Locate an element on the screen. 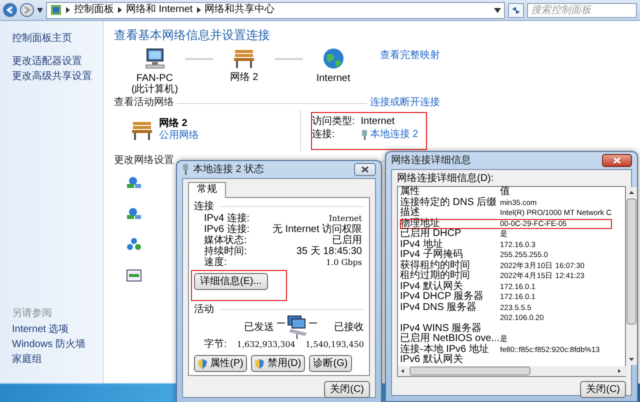 The image size is (640, 402). column-header: 值 is located at coordinates (563, 192).